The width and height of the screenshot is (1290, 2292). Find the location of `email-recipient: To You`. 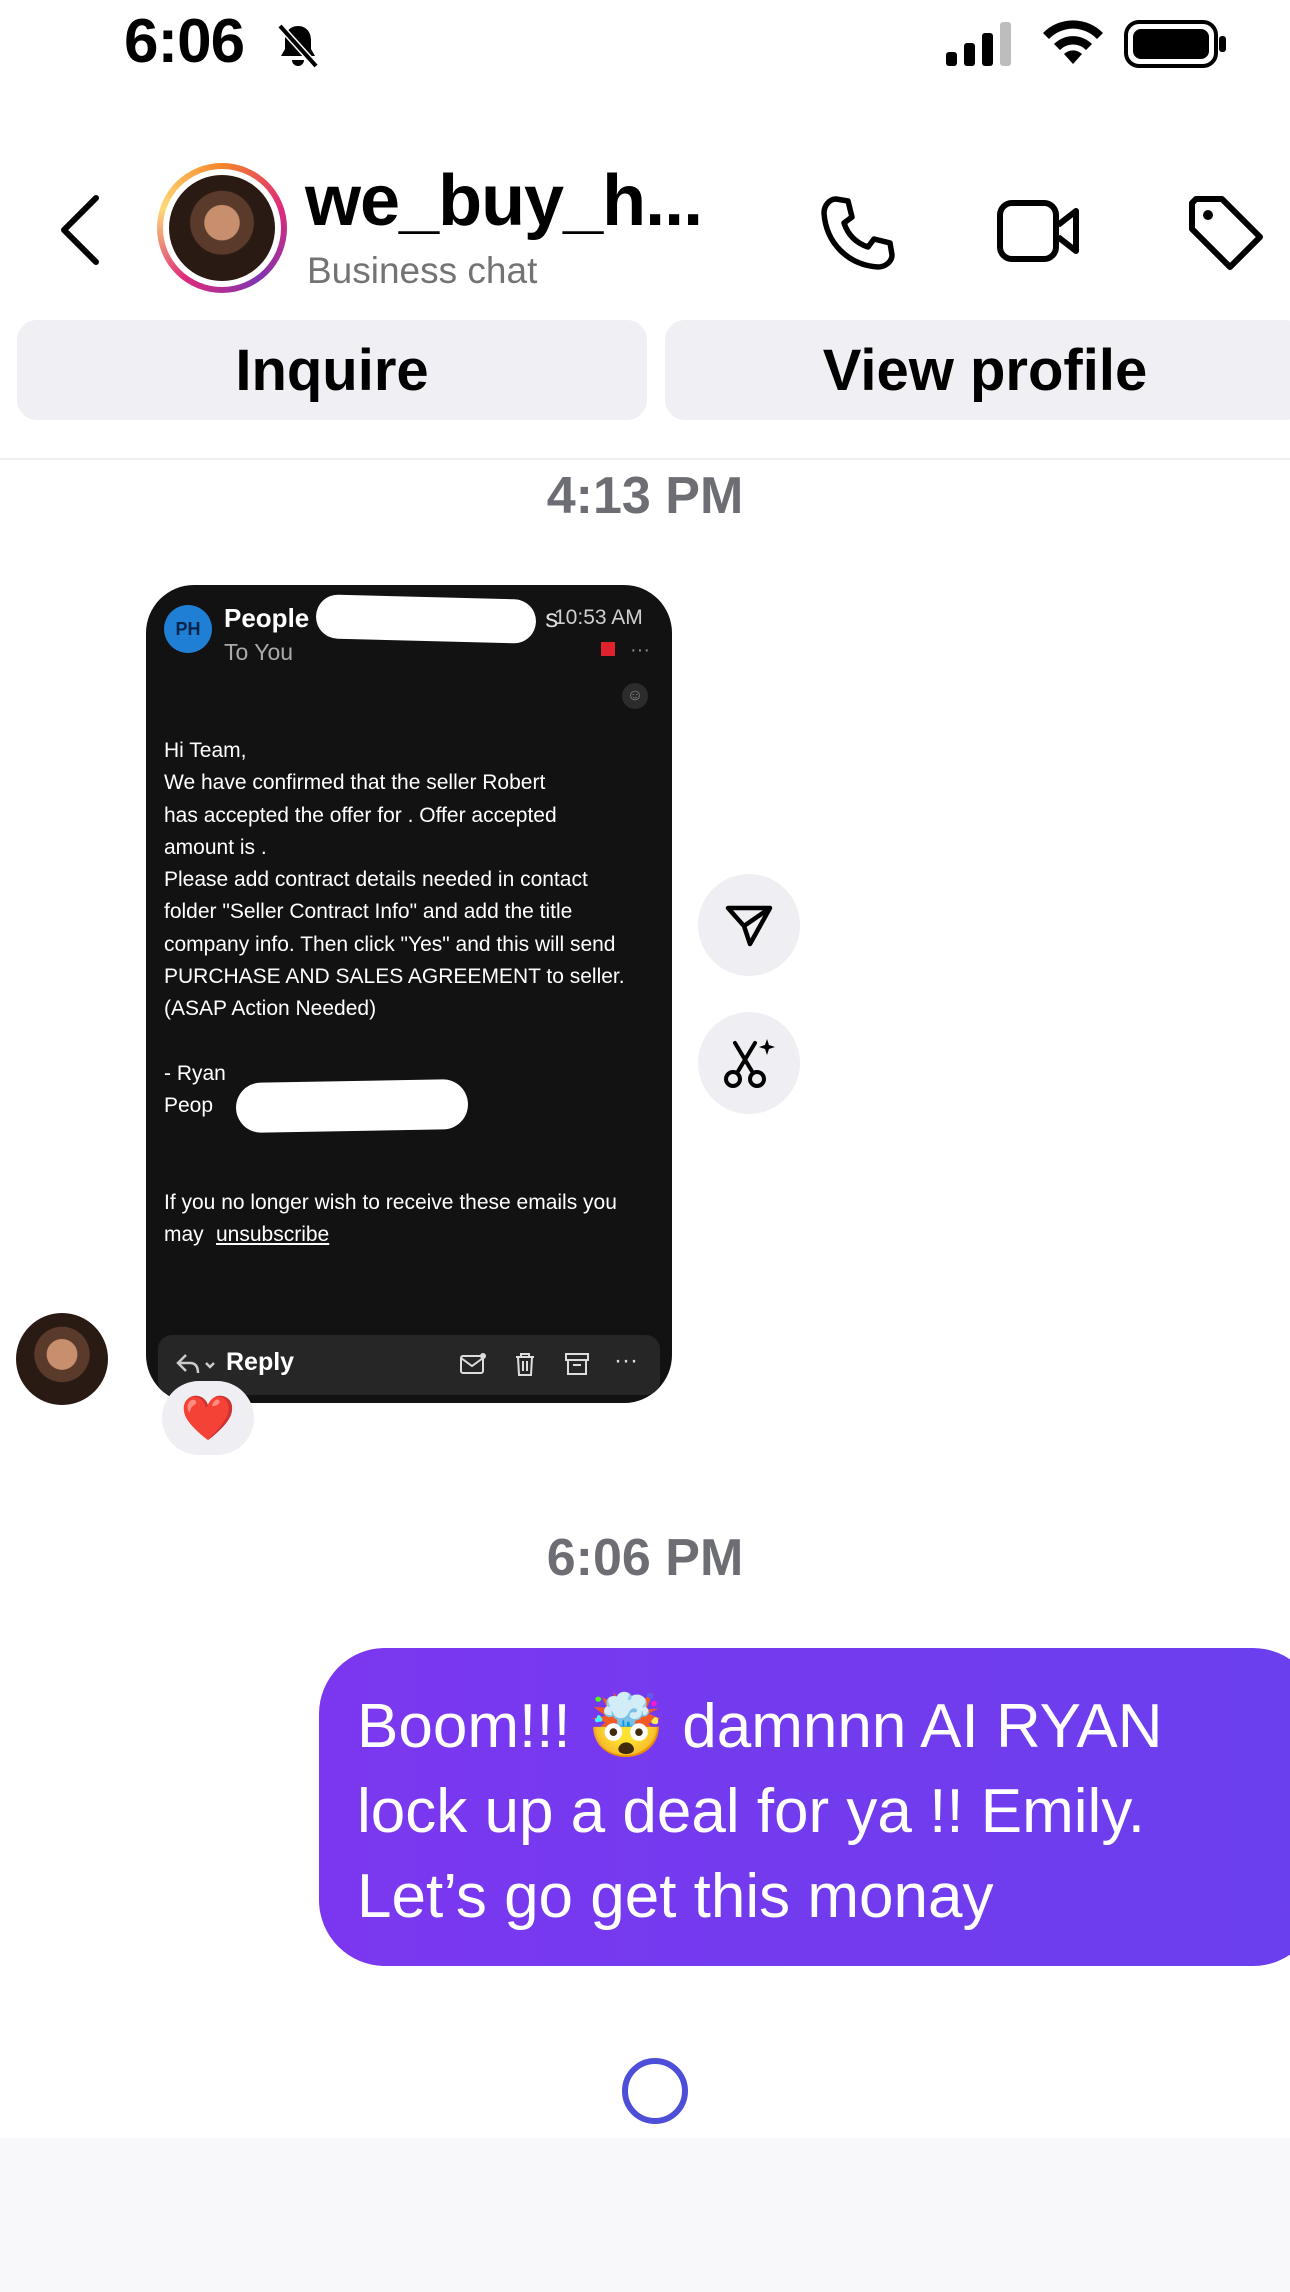

email-recipient: To You is located at coordinates (259, 652).